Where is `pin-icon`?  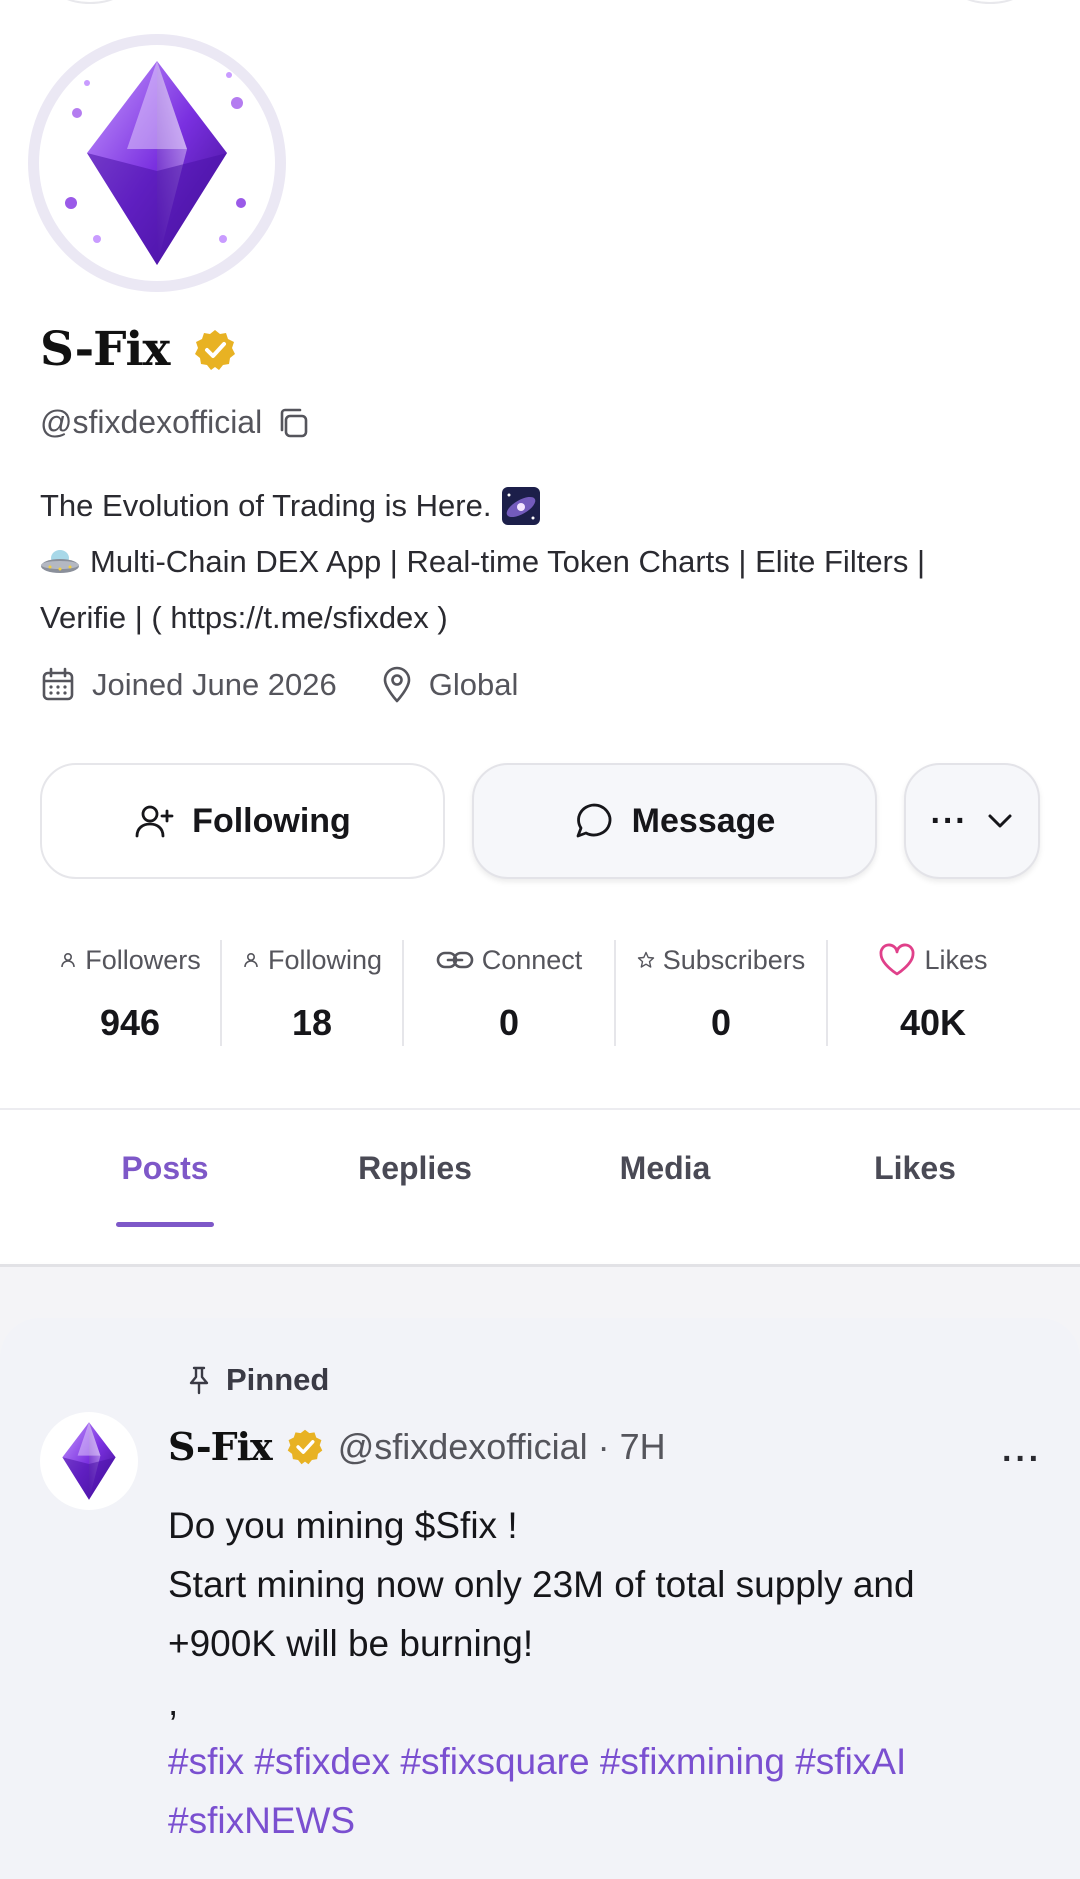 pin-icon is located at coordinates (199, 1380).